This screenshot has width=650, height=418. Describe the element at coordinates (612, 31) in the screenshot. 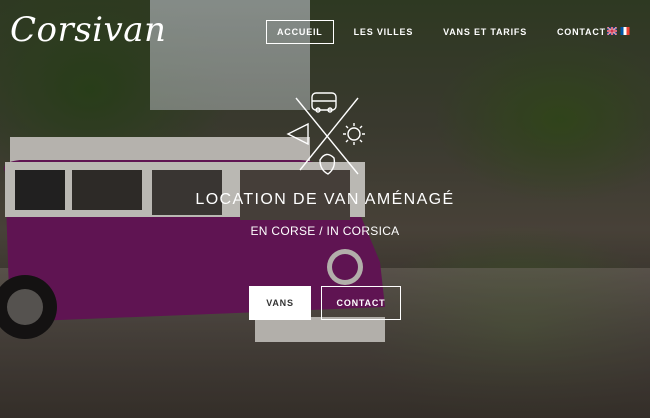

I see `uk-flag-icon` at that location.